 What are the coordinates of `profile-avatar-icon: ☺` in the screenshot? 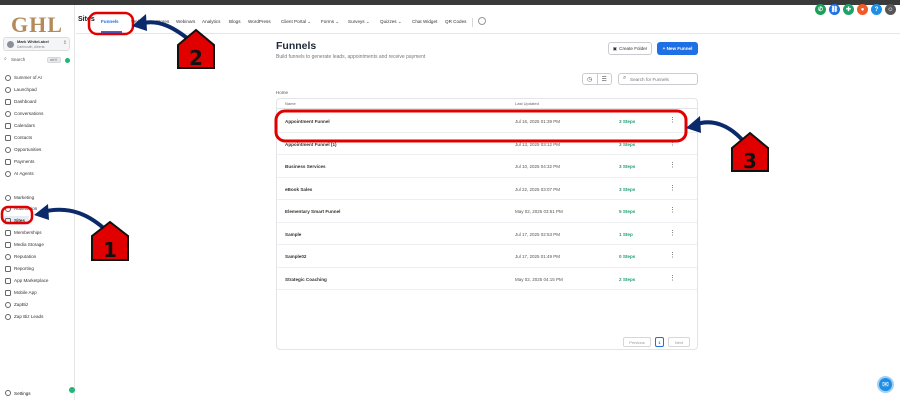 It's located at (890, 9).